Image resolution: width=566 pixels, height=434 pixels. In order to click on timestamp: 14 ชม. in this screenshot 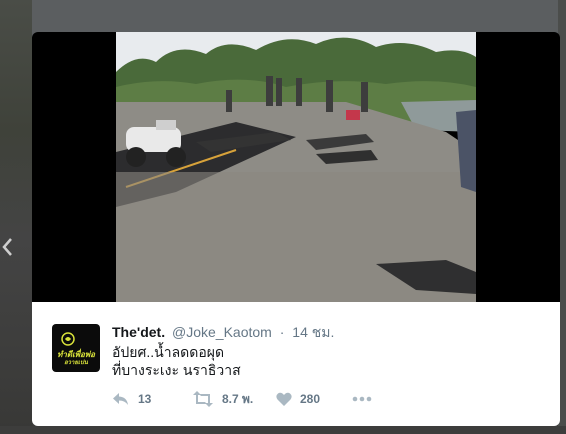, I will do `click(313, 332)`.